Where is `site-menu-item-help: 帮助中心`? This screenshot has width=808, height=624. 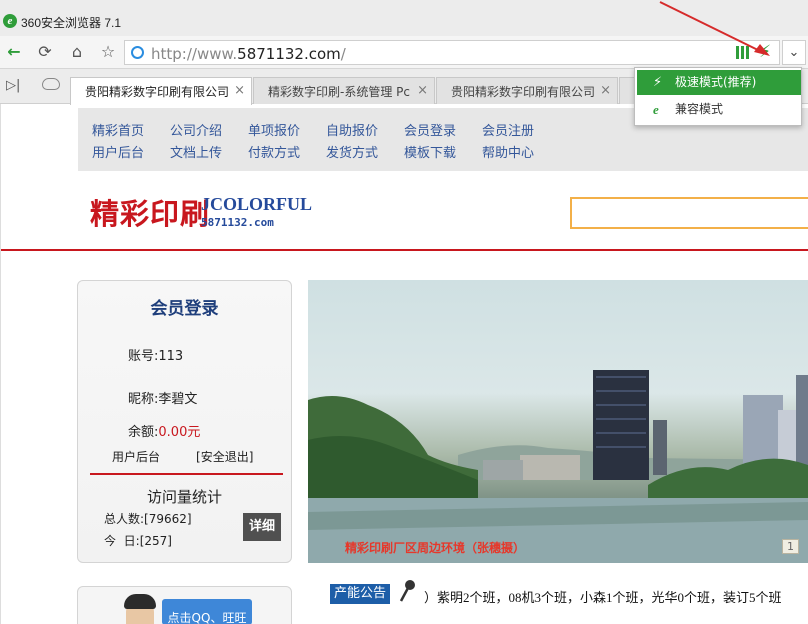
site-menu-item-help: 帮助中心 is located at coordinates (521, 151).